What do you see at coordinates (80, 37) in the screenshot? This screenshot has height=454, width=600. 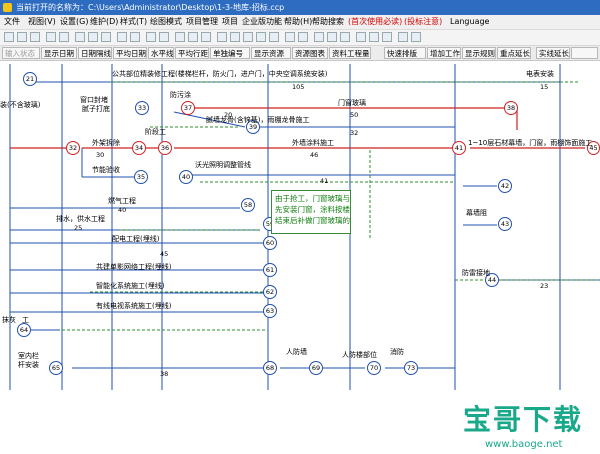 I see `cut-icon` at bounding box center [80, 37].